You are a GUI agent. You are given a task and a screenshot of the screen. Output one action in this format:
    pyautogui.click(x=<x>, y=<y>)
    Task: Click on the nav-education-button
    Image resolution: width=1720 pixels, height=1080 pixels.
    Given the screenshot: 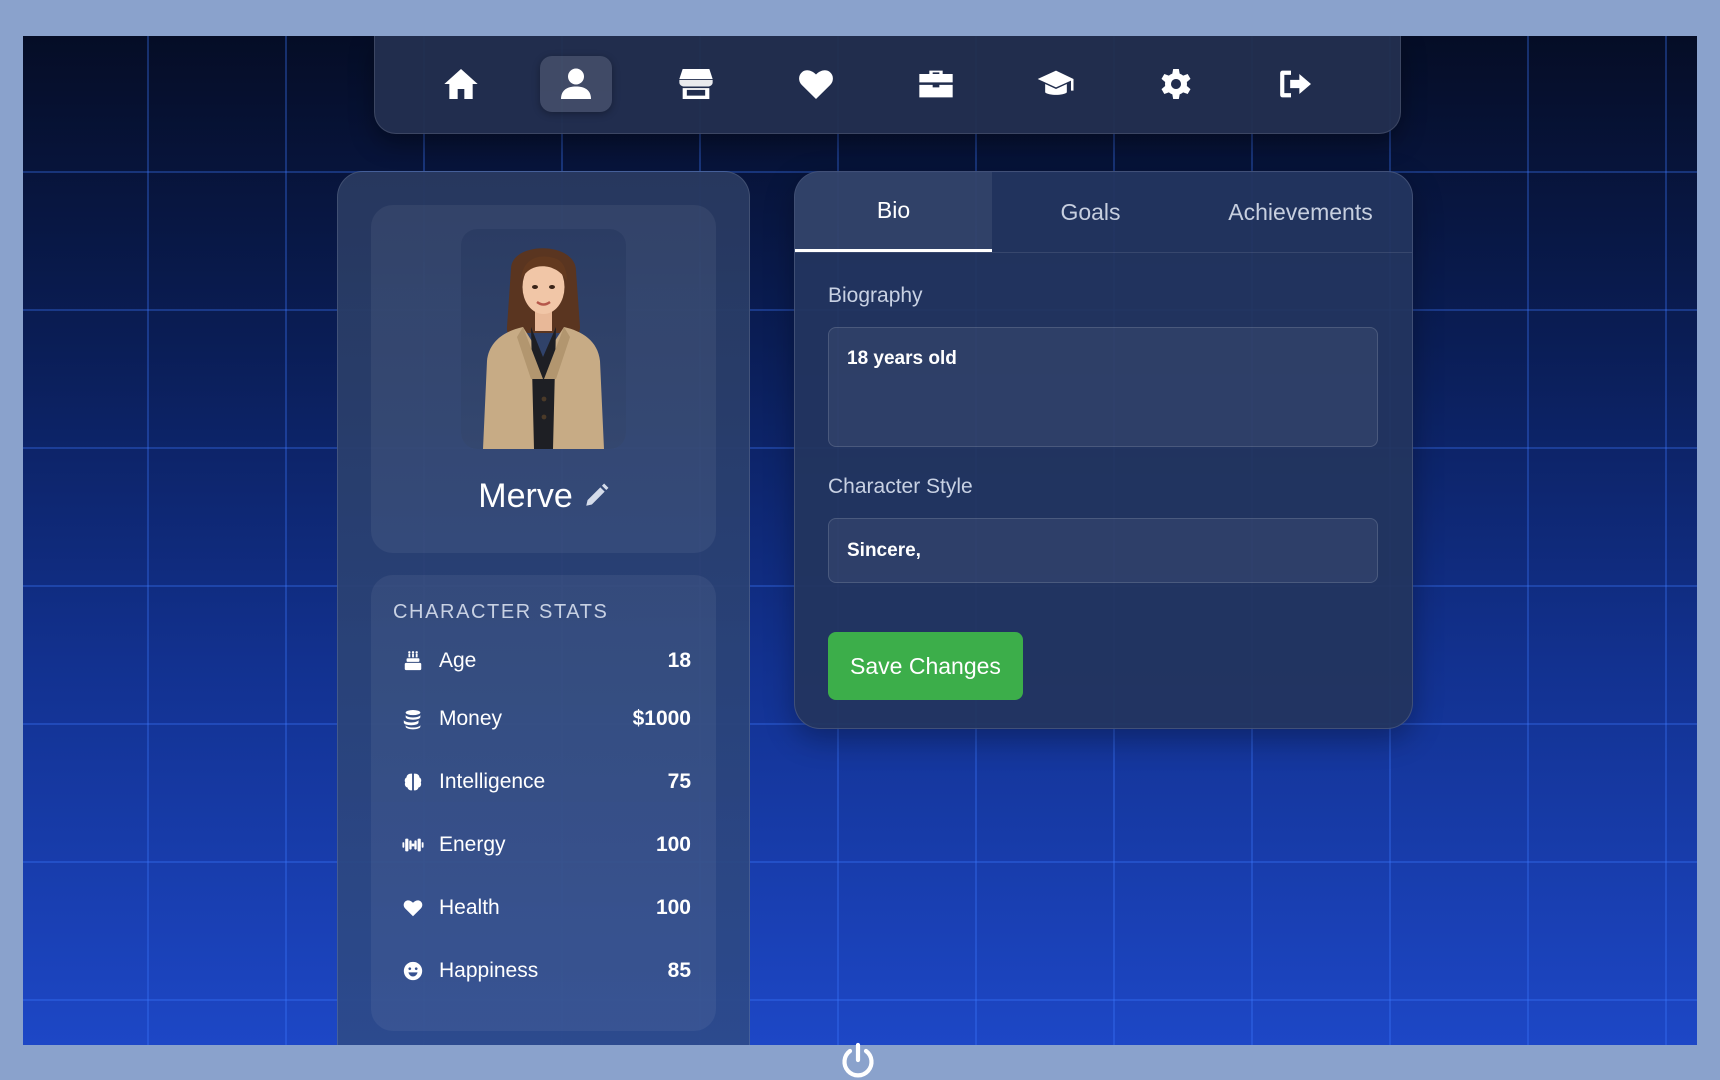 What is the action you would take?
    pyautogui.click(x=1056, y=84)
    